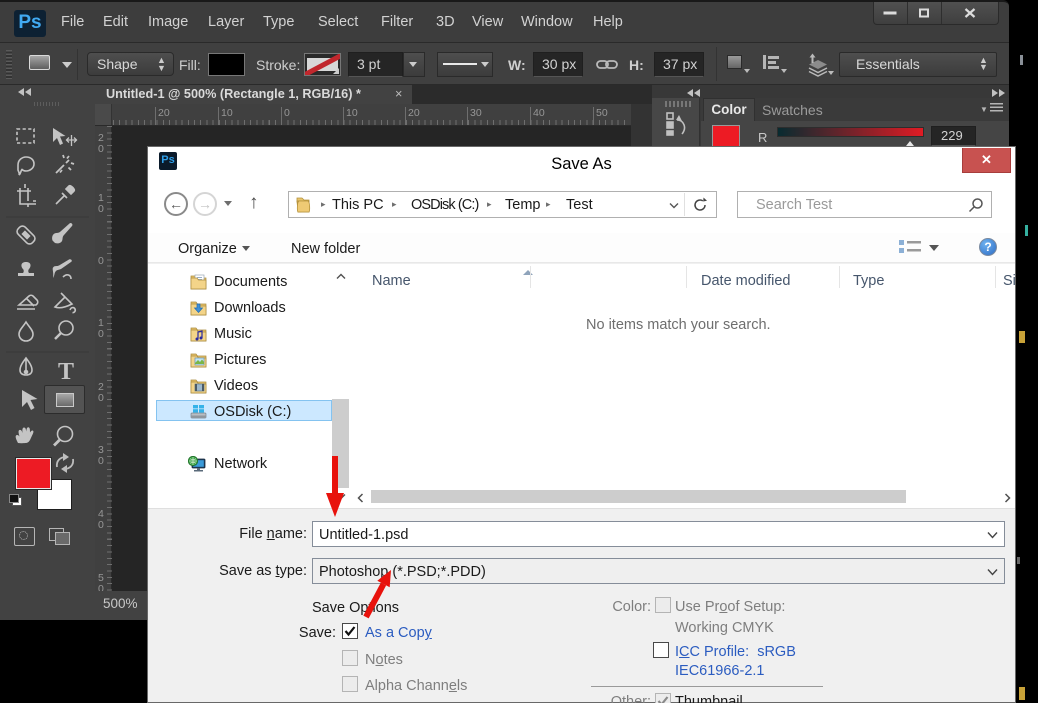 The image size is (1038, 703). I want to click on svg-text: T, so click(66, 372).